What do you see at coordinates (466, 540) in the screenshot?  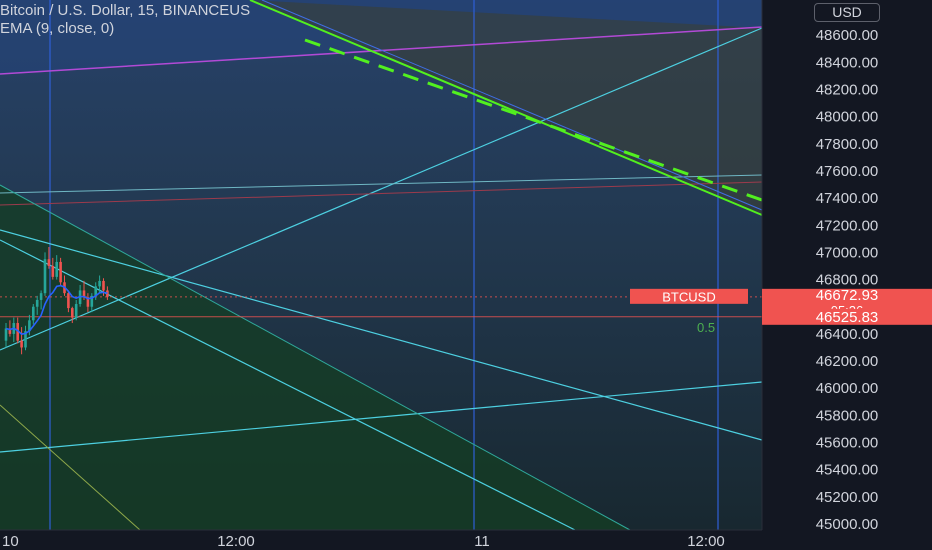 I see `time-axis-background` at bounding box center [466, 540].